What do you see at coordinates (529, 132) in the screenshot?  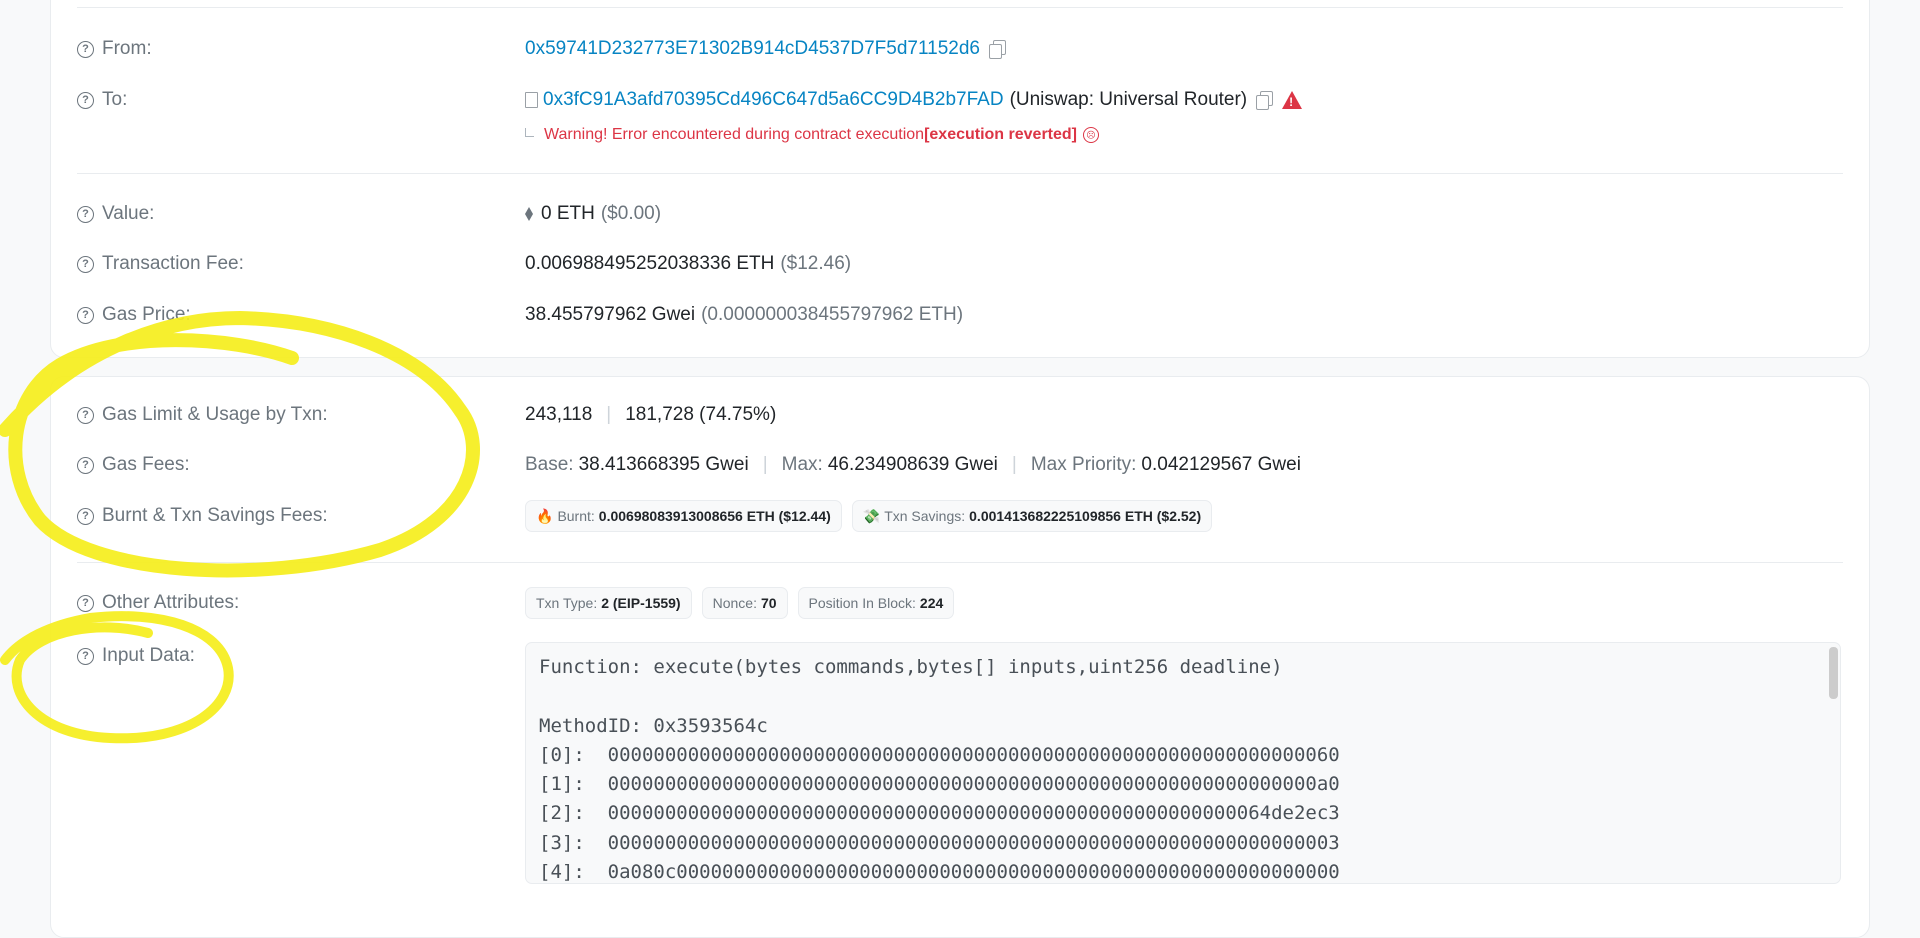 I see `tree-corner-icon` at bounding box center [529, 132].